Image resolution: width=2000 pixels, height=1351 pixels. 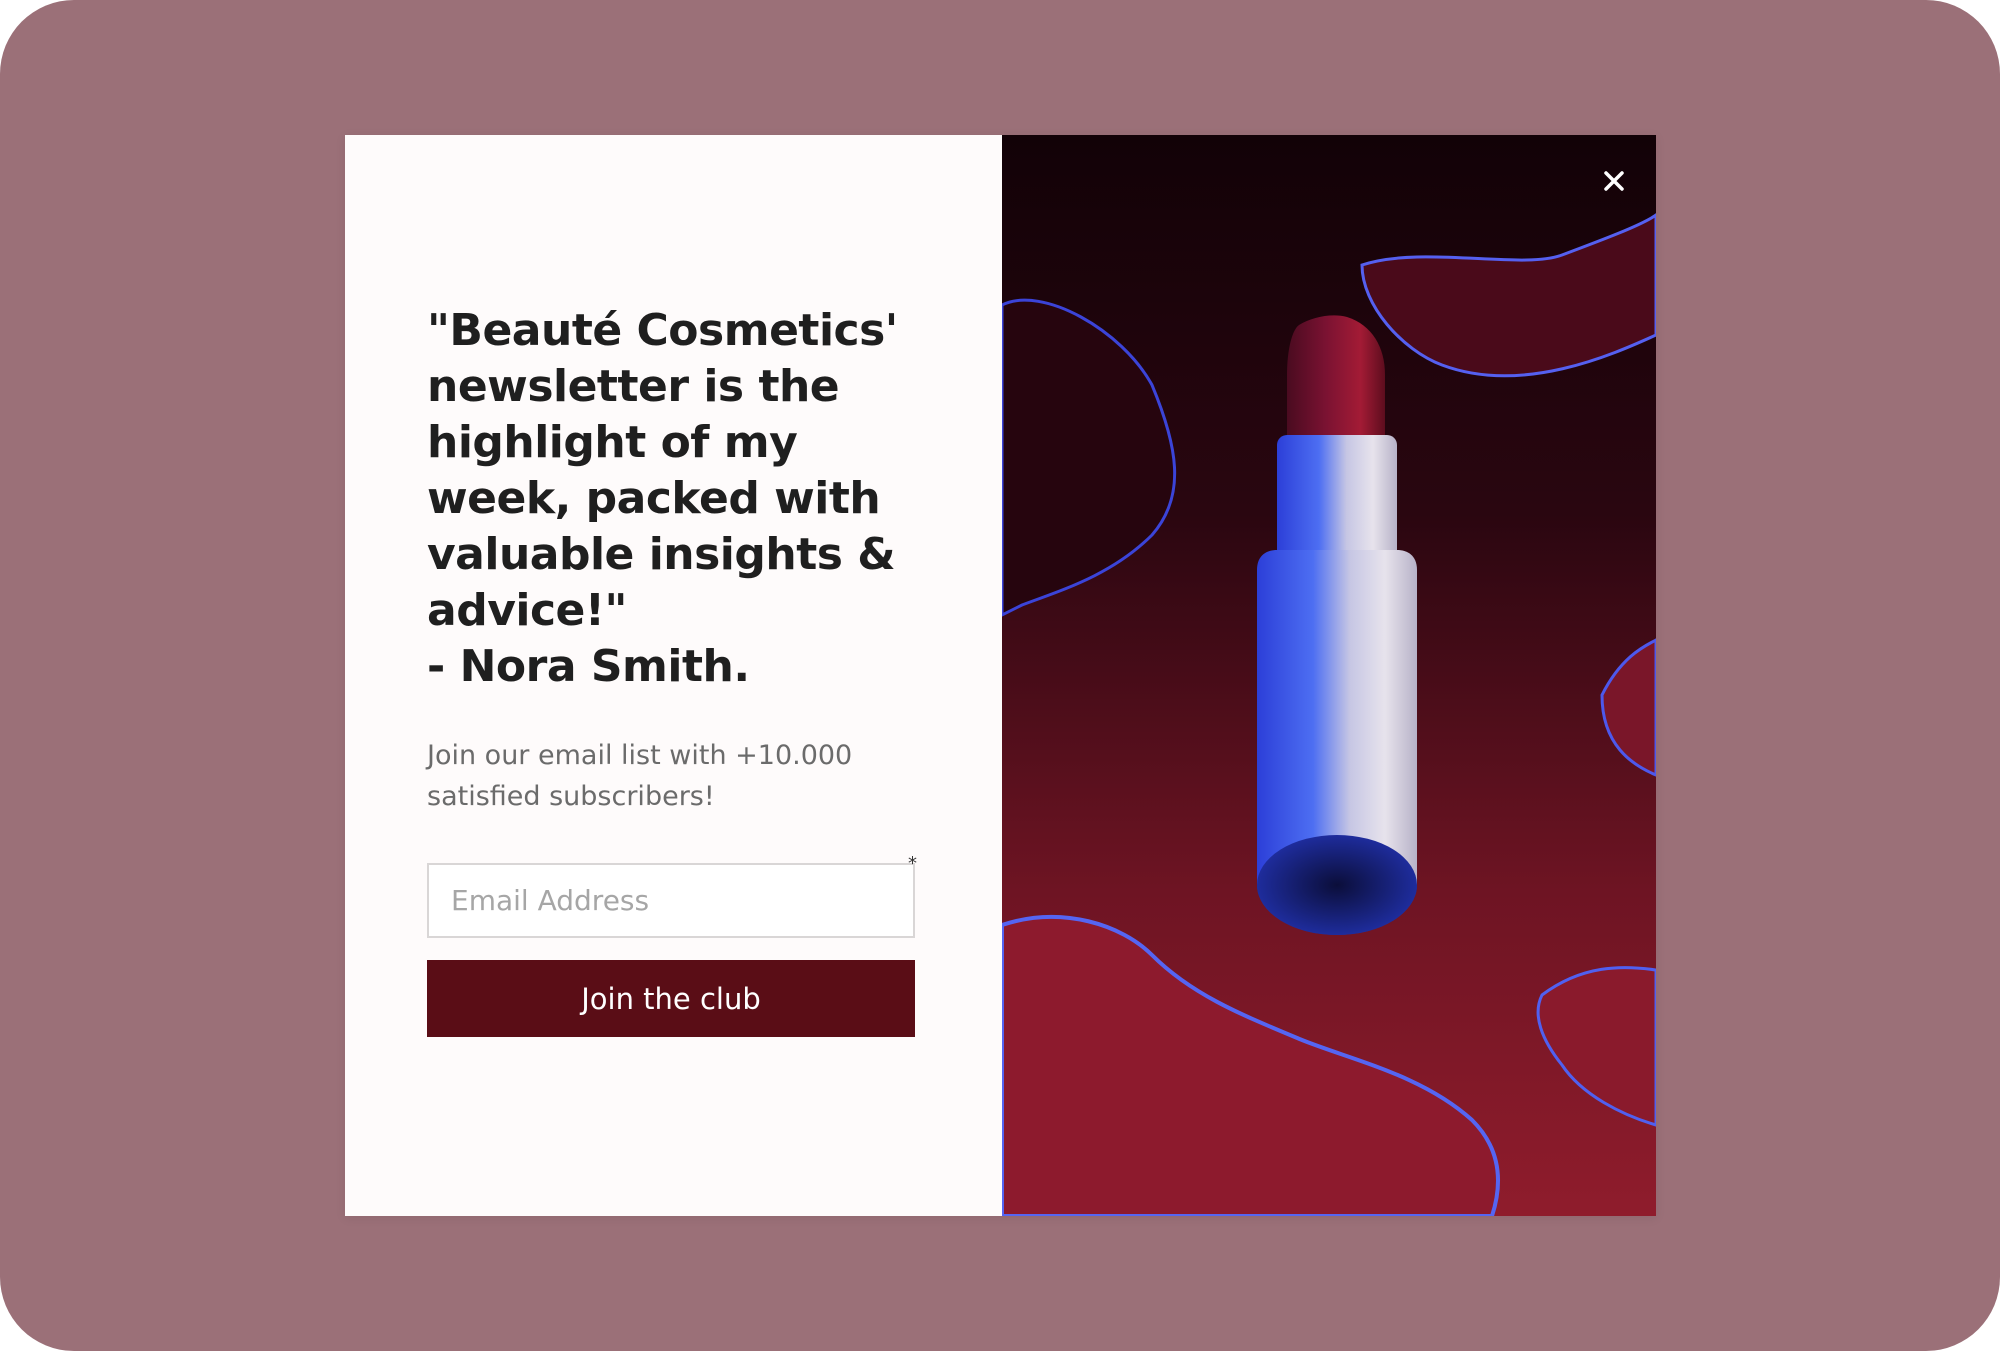 What do you see at coordinates (912, 863) in the screenshot?
I see `required-asterisk: *` at bounding box center [912, 863].